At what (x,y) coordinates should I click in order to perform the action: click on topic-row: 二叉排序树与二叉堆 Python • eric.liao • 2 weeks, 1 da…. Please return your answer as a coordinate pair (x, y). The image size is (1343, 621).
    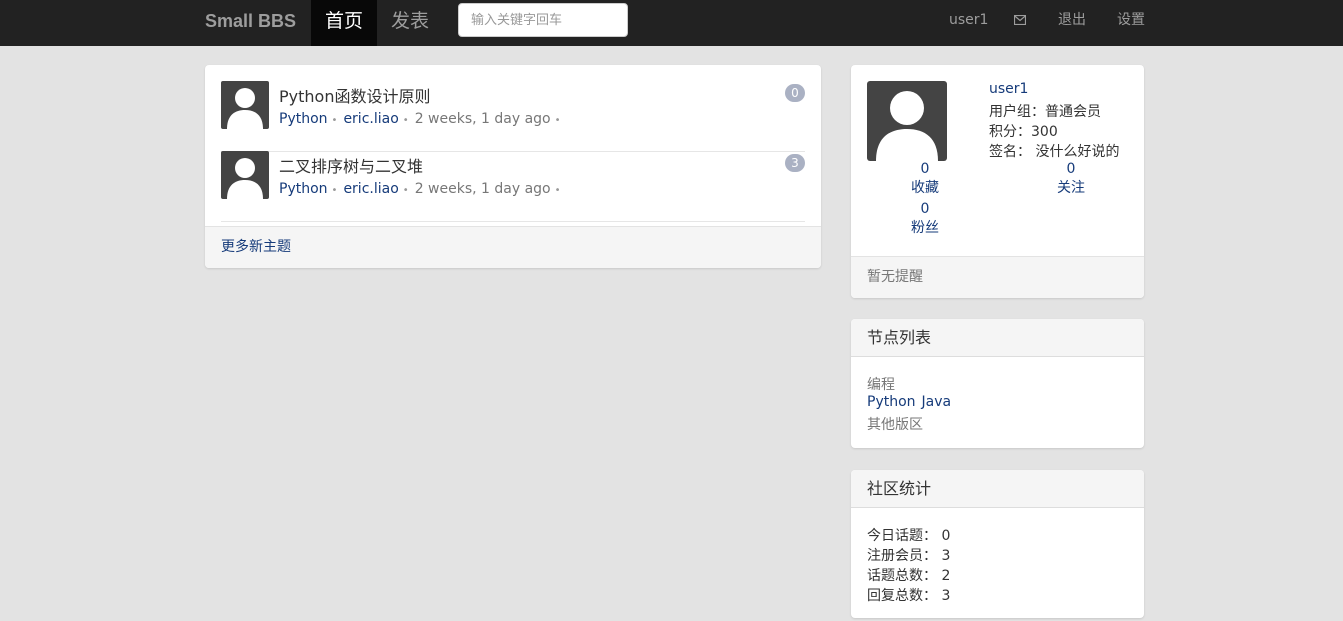
    Looking at the image, I should click on (513, 186).